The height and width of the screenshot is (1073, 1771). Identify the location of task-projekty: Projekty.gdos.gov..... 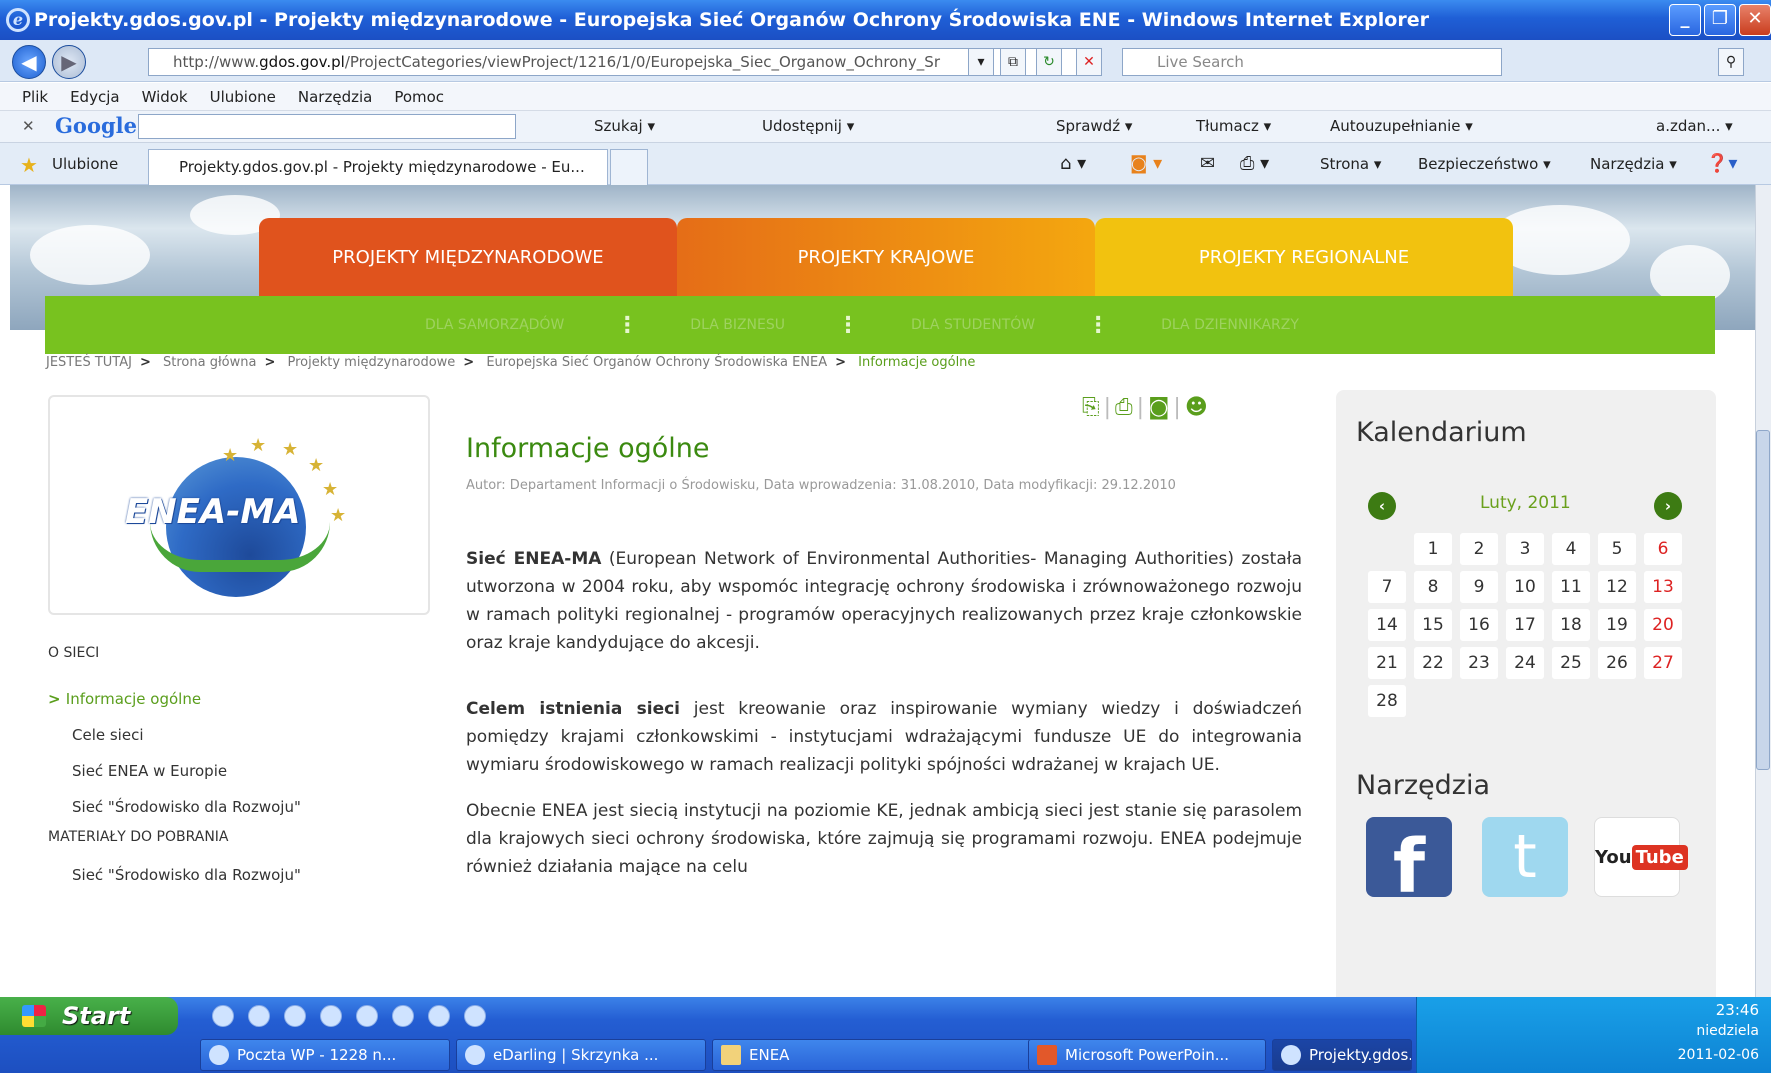
(1342, 1055).